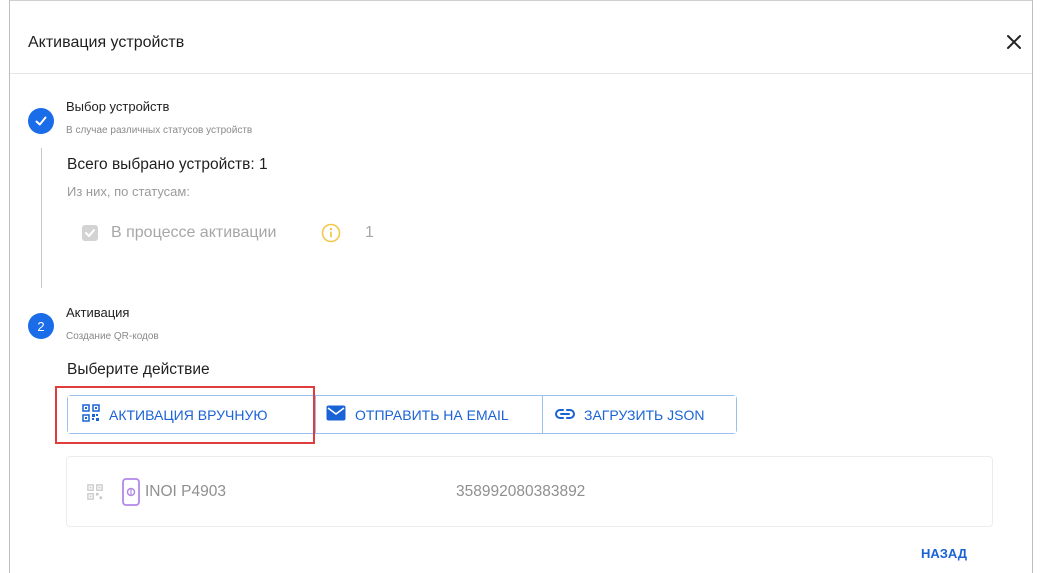 This screenshot has width=1043, height=573. What do you see at coordinates (432, 414) in the screenshot?
I see `send-email-label: ОТПРАВИТЬ НА EMAIL` at bounding box center [432, 414].